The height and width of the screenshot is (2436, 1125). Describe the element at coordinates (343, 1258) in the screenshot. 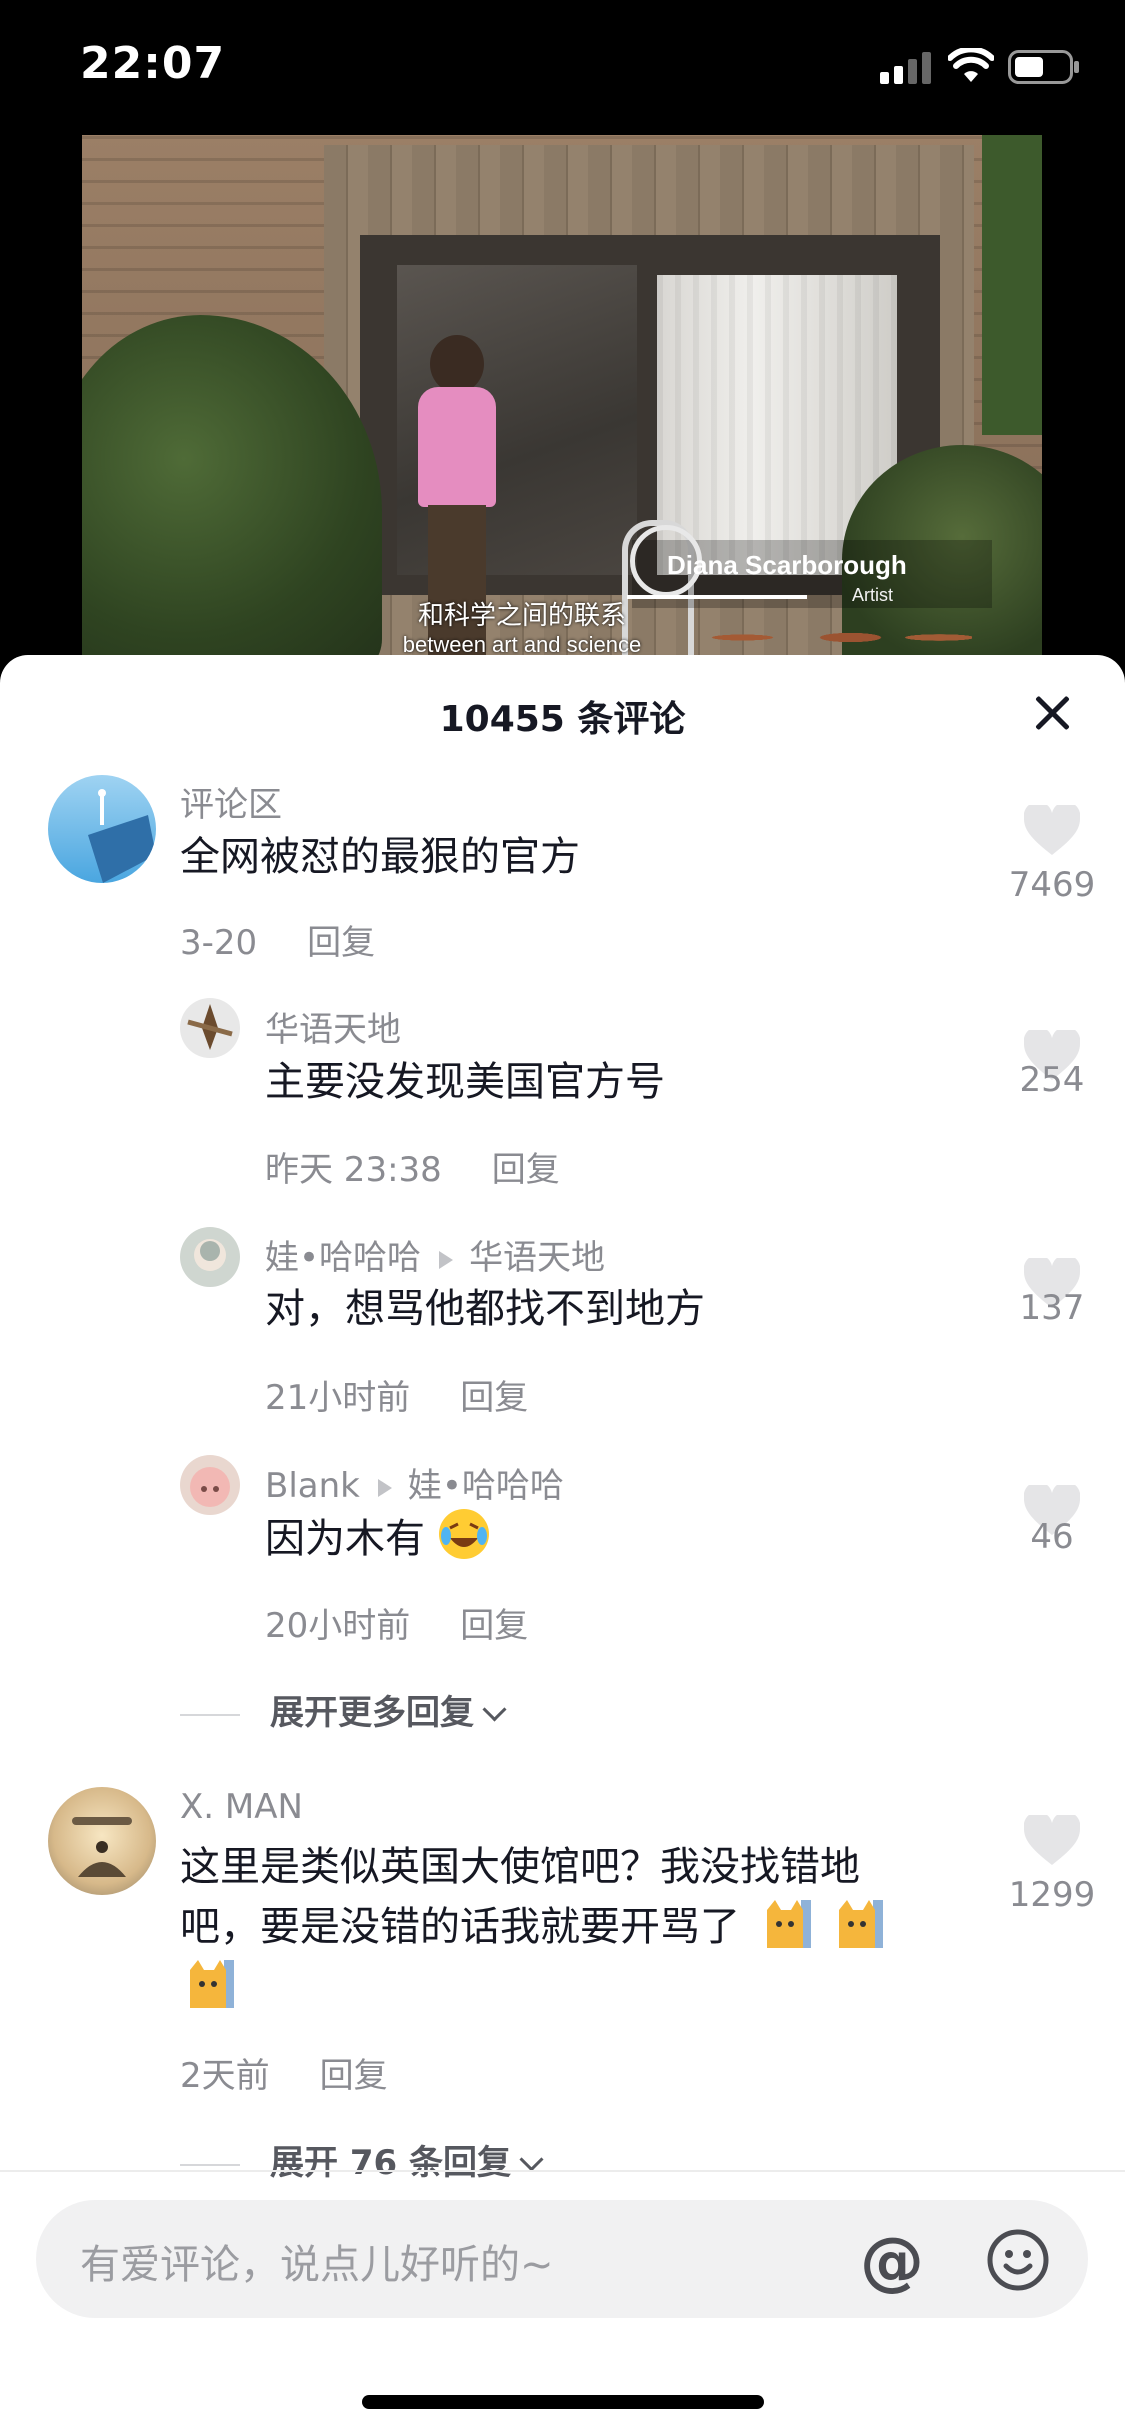

I see `reply-author: 娃•哈哈哈` at that location.